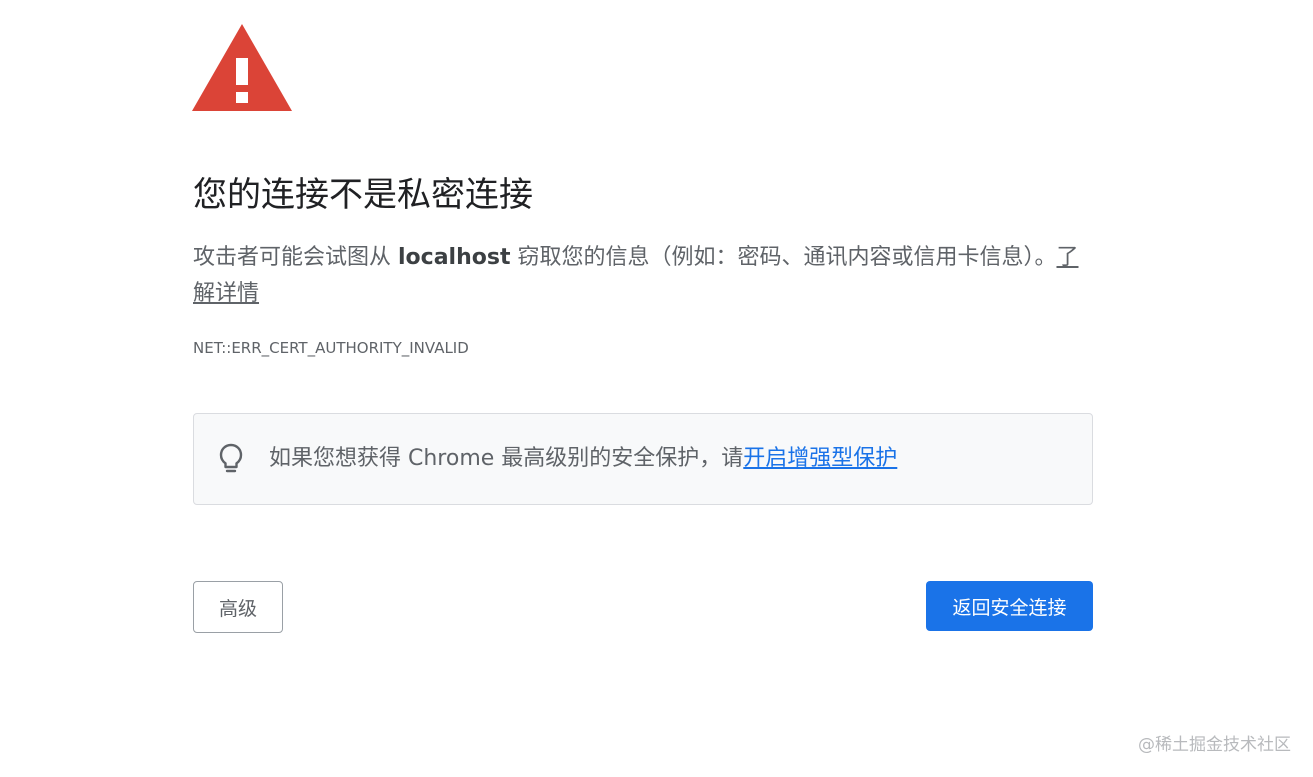 The width and height of the screenshot is (1313, 777). Describe the element at coordinates (783, 257) in the screenshot. I see `description-suffix: 窃取您的信息（例如：密码、通讯内容或信用卡信息）。` at that location.